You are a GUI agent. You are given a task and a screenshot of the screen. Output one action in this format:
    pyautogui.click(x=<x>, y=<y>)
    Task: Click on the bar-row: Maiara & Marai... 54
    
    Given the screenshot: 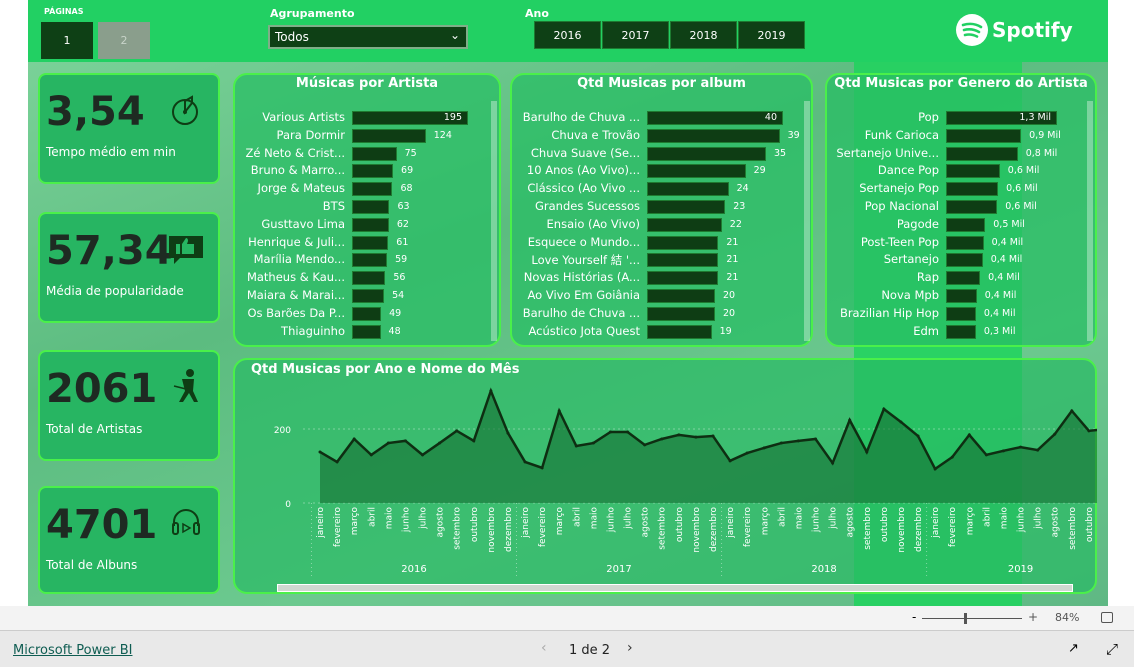 What is the action you would take?
    pyautogui.click(x=367, y=295)
    